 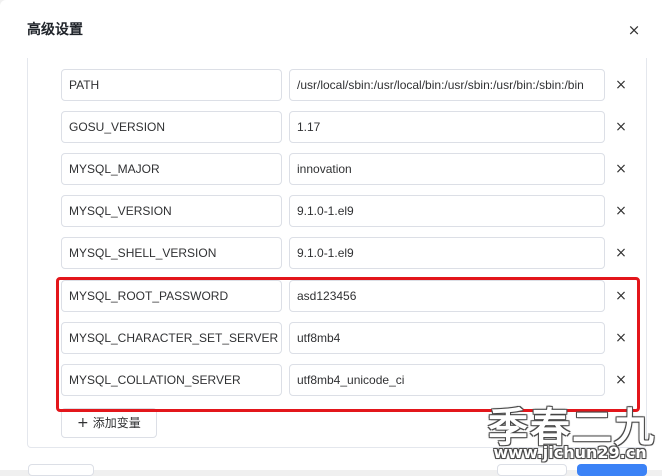 I want to click on close-icon: ×, so click(x=634, y=30).